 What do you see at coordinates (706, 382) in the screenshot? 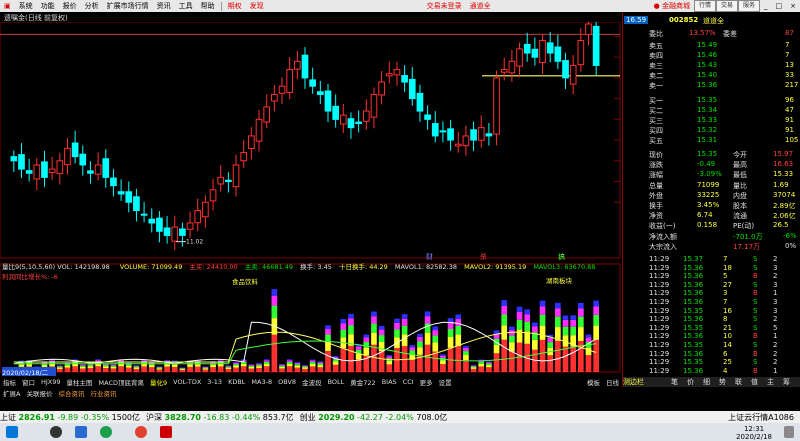
I see `ptab-2: 细` at bounding box center [706, 382].